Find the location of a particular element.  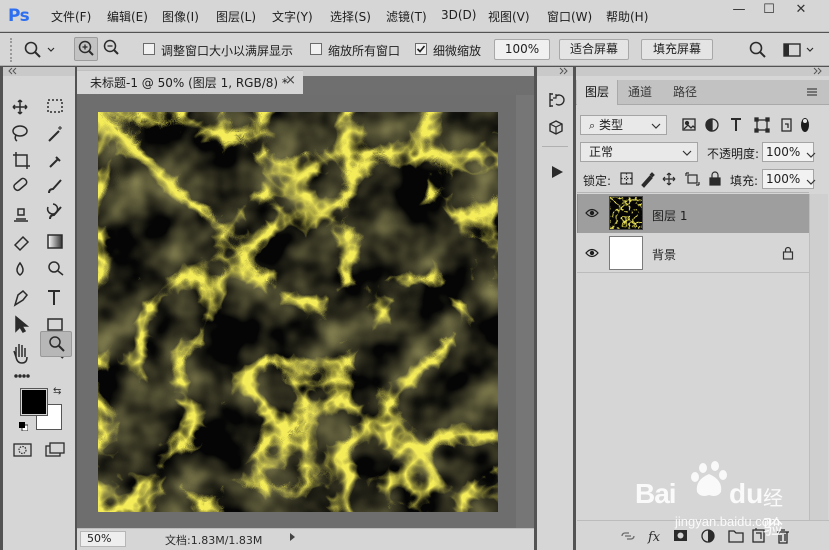

zoom-tool-icon is located at coordinates (57, 345).